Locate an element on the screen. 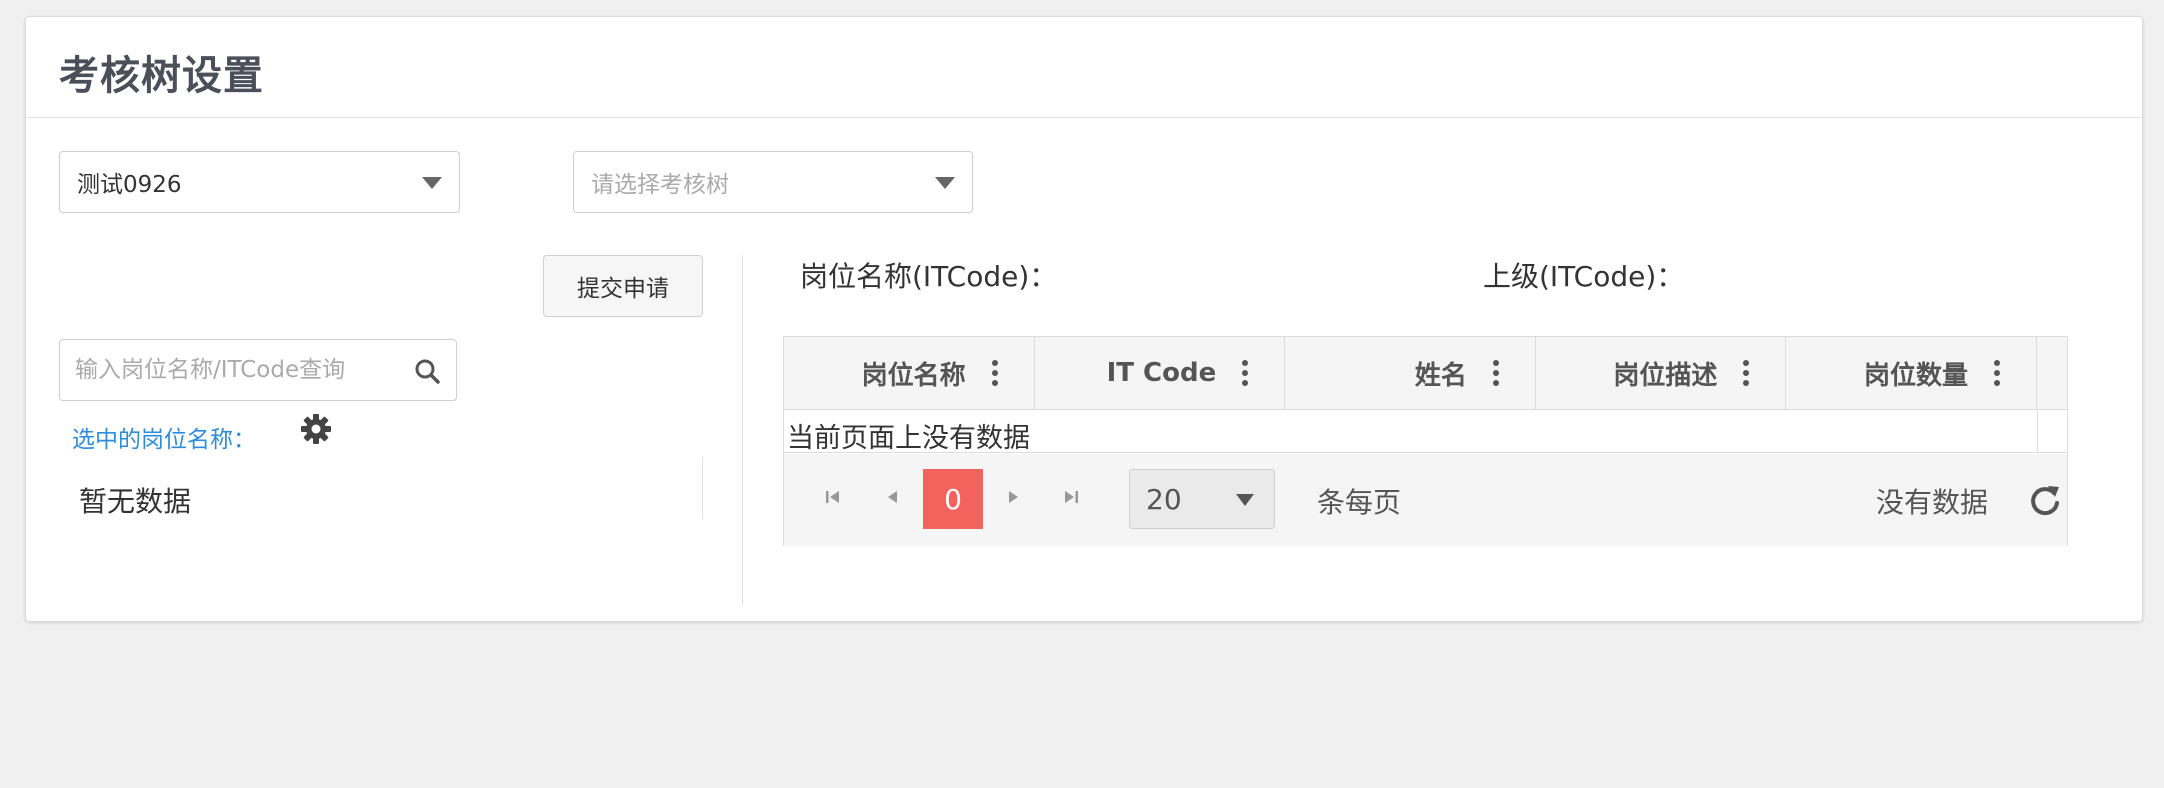 The width and height of the screenshot is (2164, 788). panel-divider is located at coordinates (742, 430).